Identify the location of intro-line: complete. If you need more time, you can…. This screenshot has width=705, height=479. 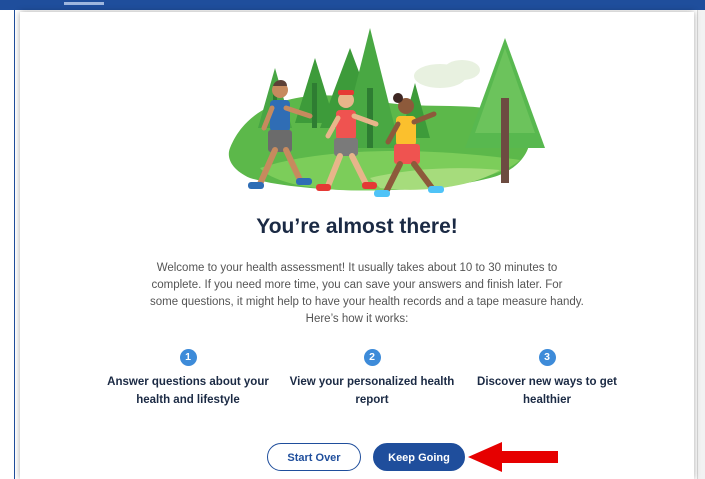
(357, 285).